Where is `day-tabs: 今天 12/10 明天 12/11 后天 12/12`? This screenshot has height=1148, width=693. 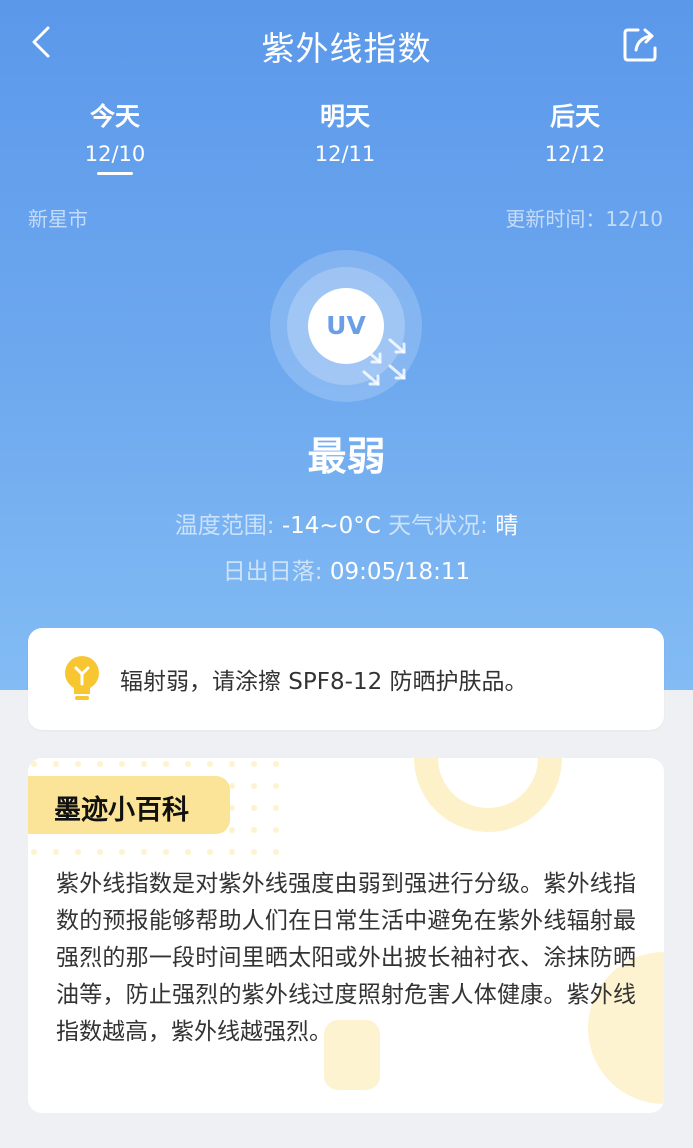 day-tabs: 今天 12/10 明天 12/11 后天 12/12 is located at coordinates (346, 140).